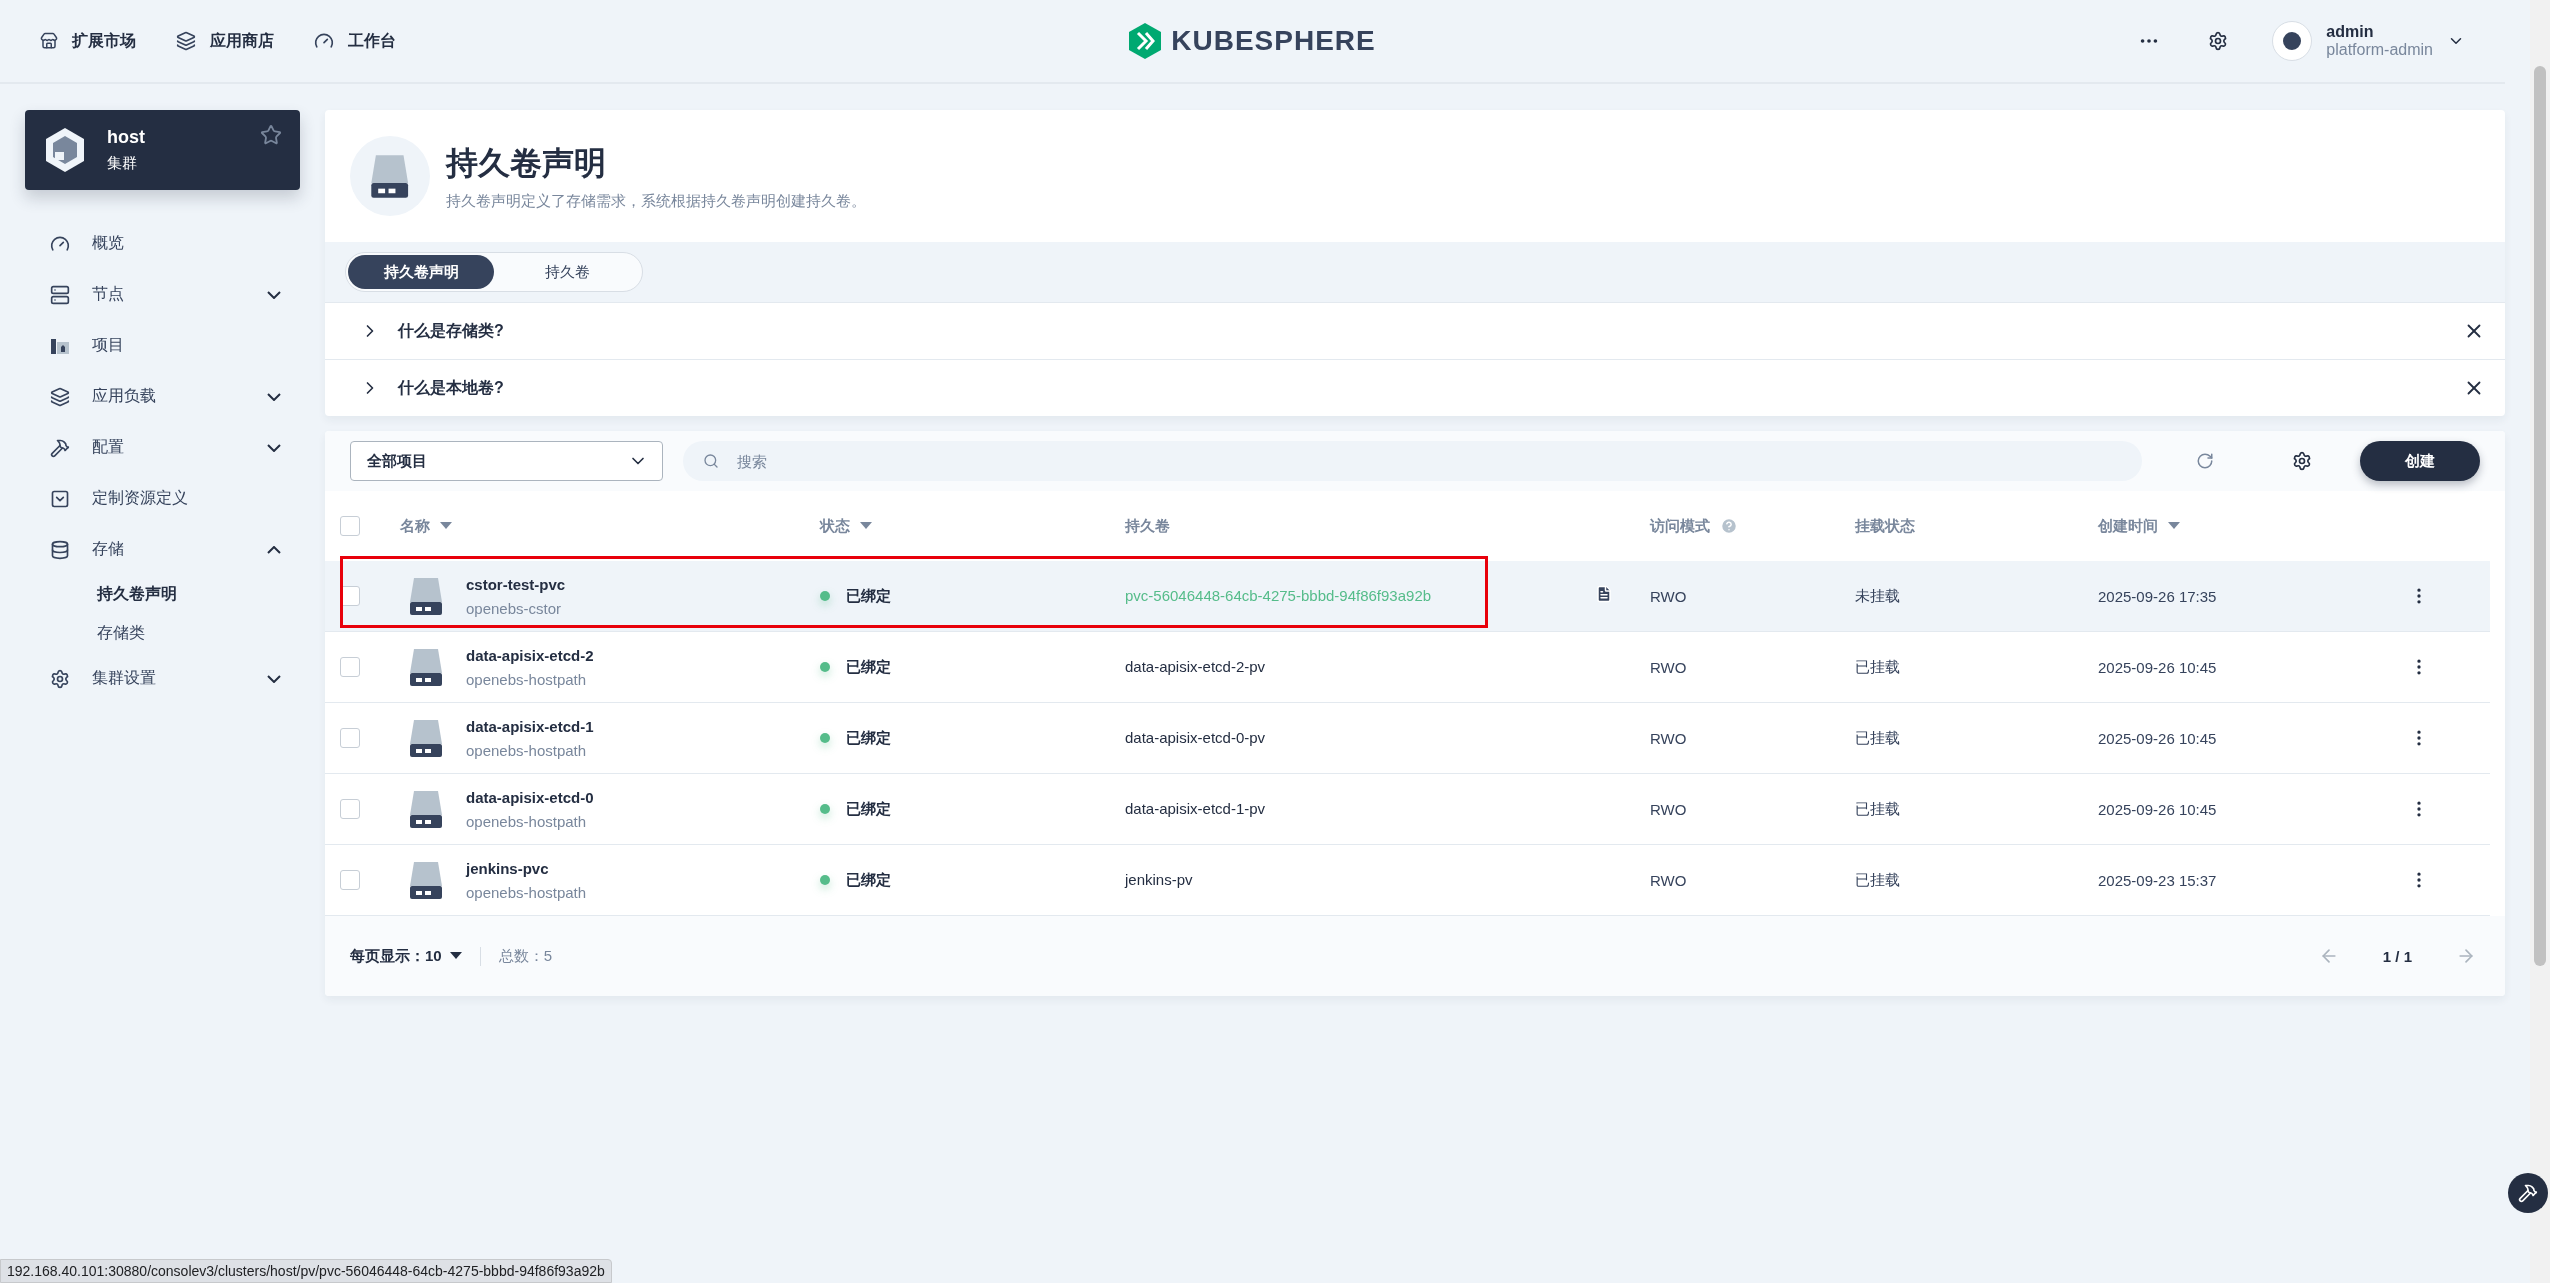 The height and width of the screenshot is (1283, 2550). What do you see at coordinates (162, 243) in the screenshot?
I see `sidebar-item: 概览` at bounding box center [162, 243].